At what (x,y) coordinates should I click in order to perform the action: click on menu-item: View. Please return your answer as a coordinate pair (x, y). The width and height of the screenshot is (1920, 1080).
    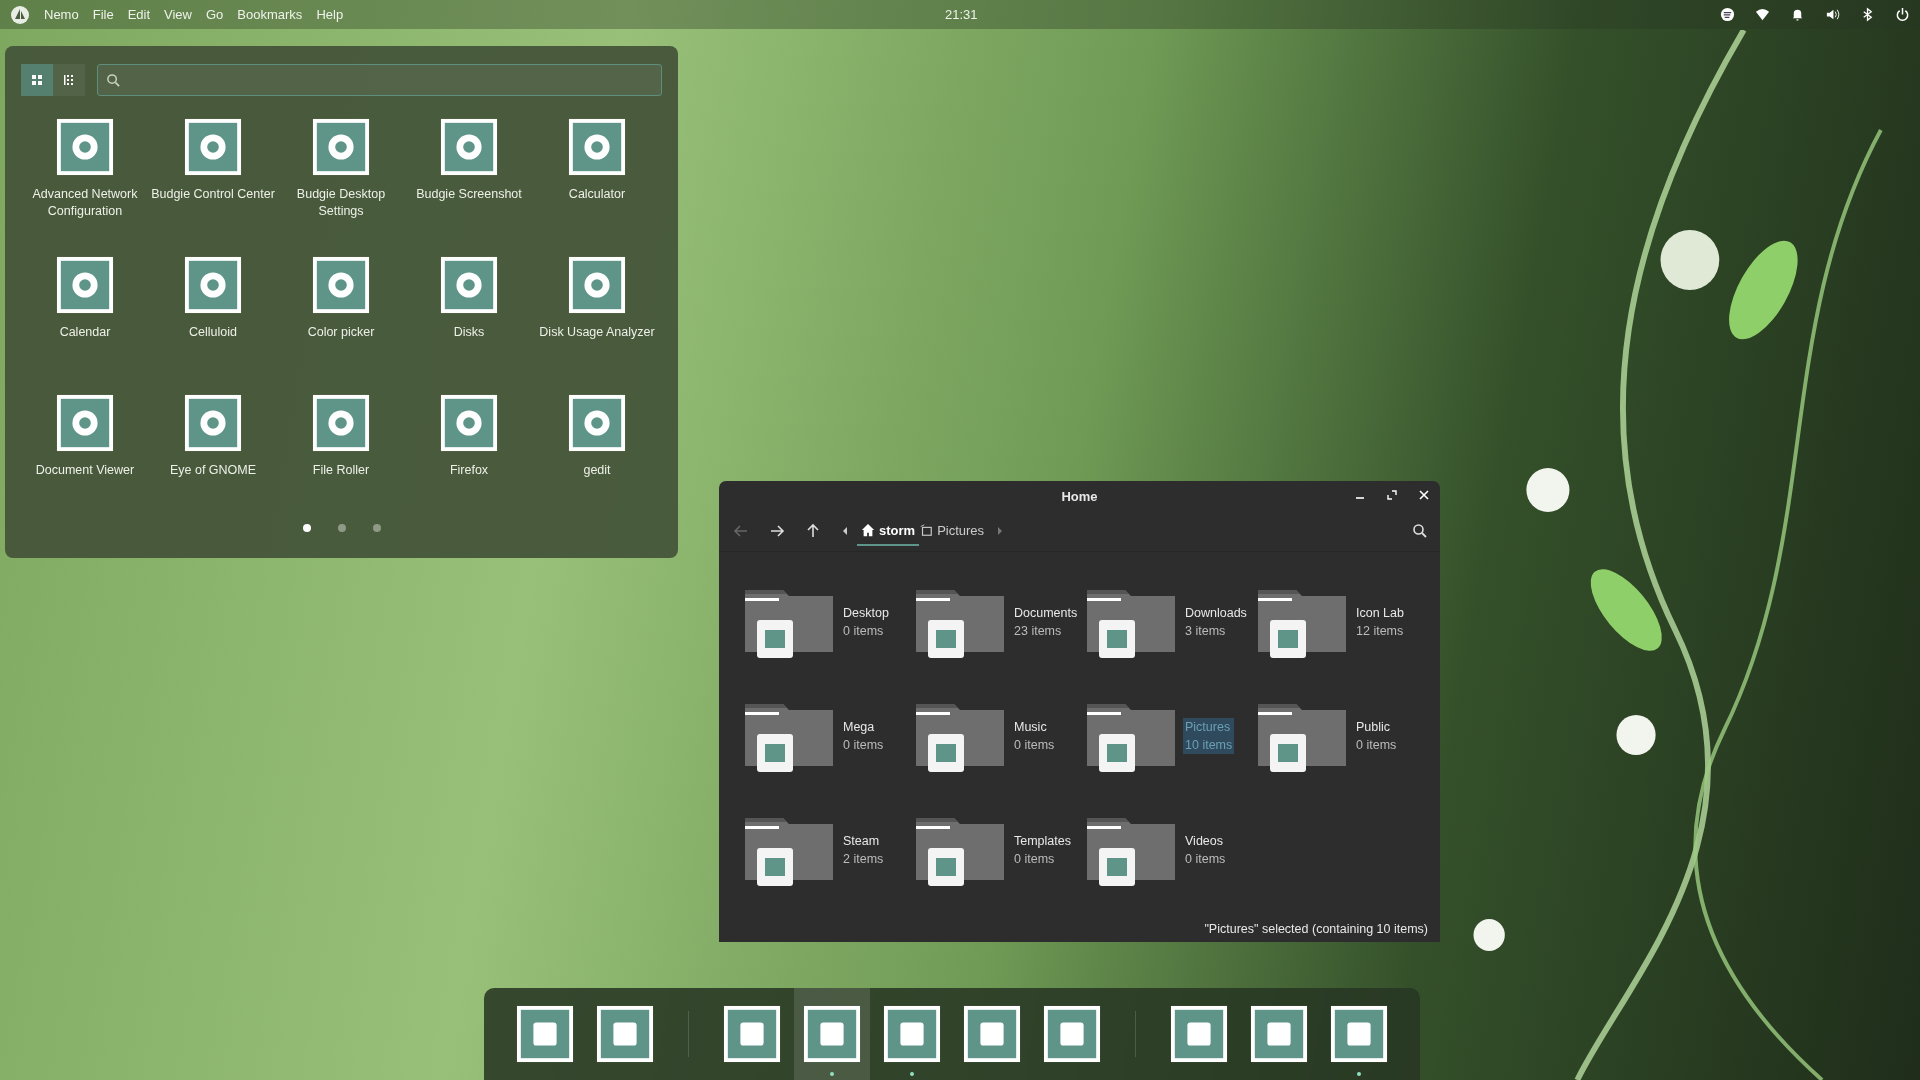
    Looking at the image, I should click on (178, 14).